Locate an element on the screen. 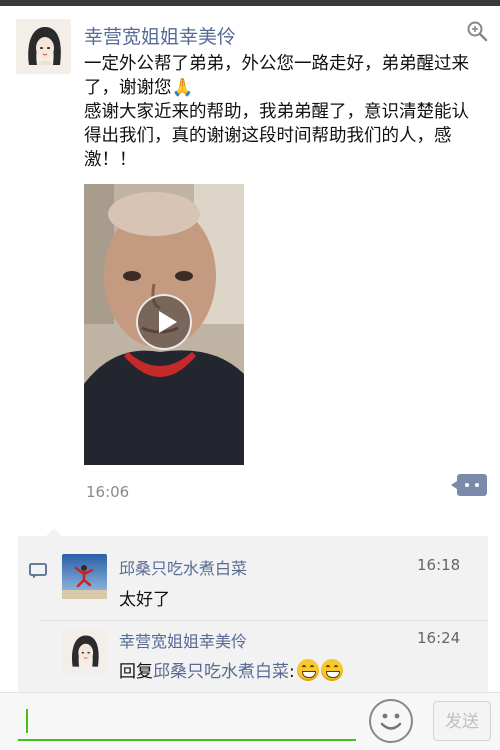 This screenshot has width=500, height=750. video-thumbnail is located at coordinates (164, 324).